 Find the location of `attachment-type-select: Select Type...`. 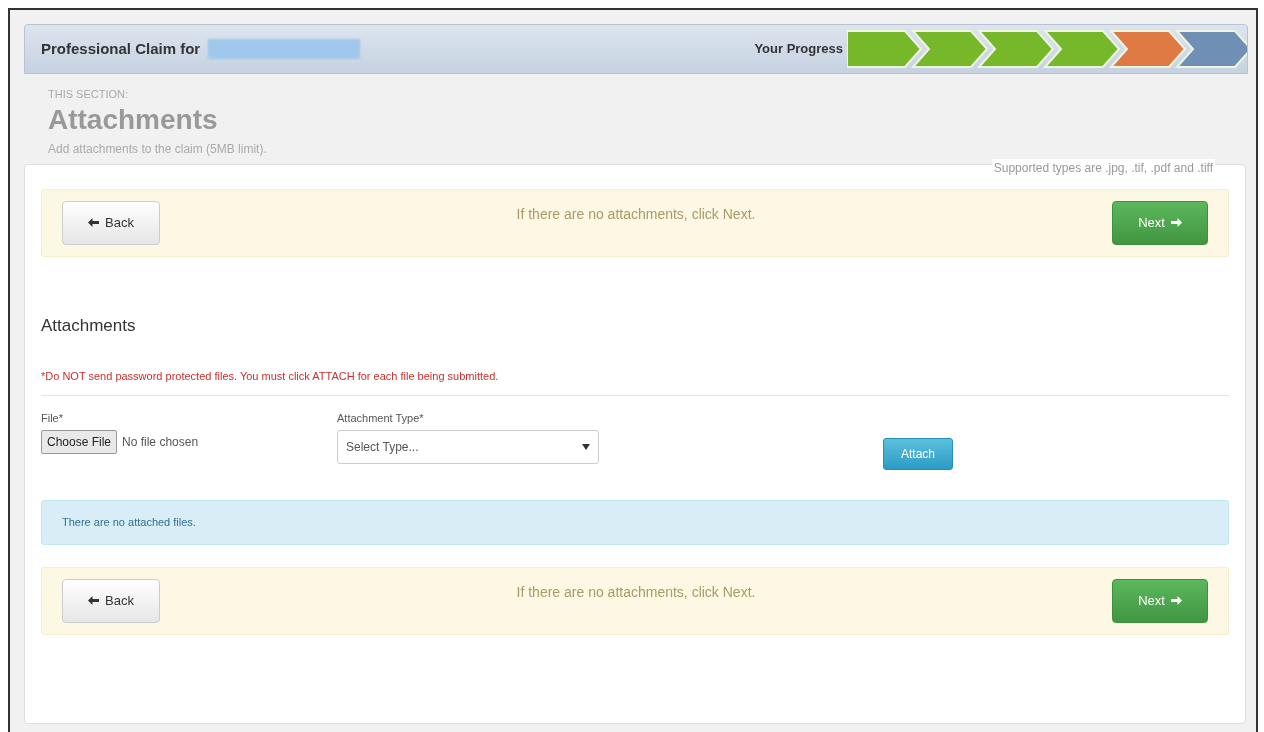

attachment-type-select: Select Type... is located at coordinates (468, 447).